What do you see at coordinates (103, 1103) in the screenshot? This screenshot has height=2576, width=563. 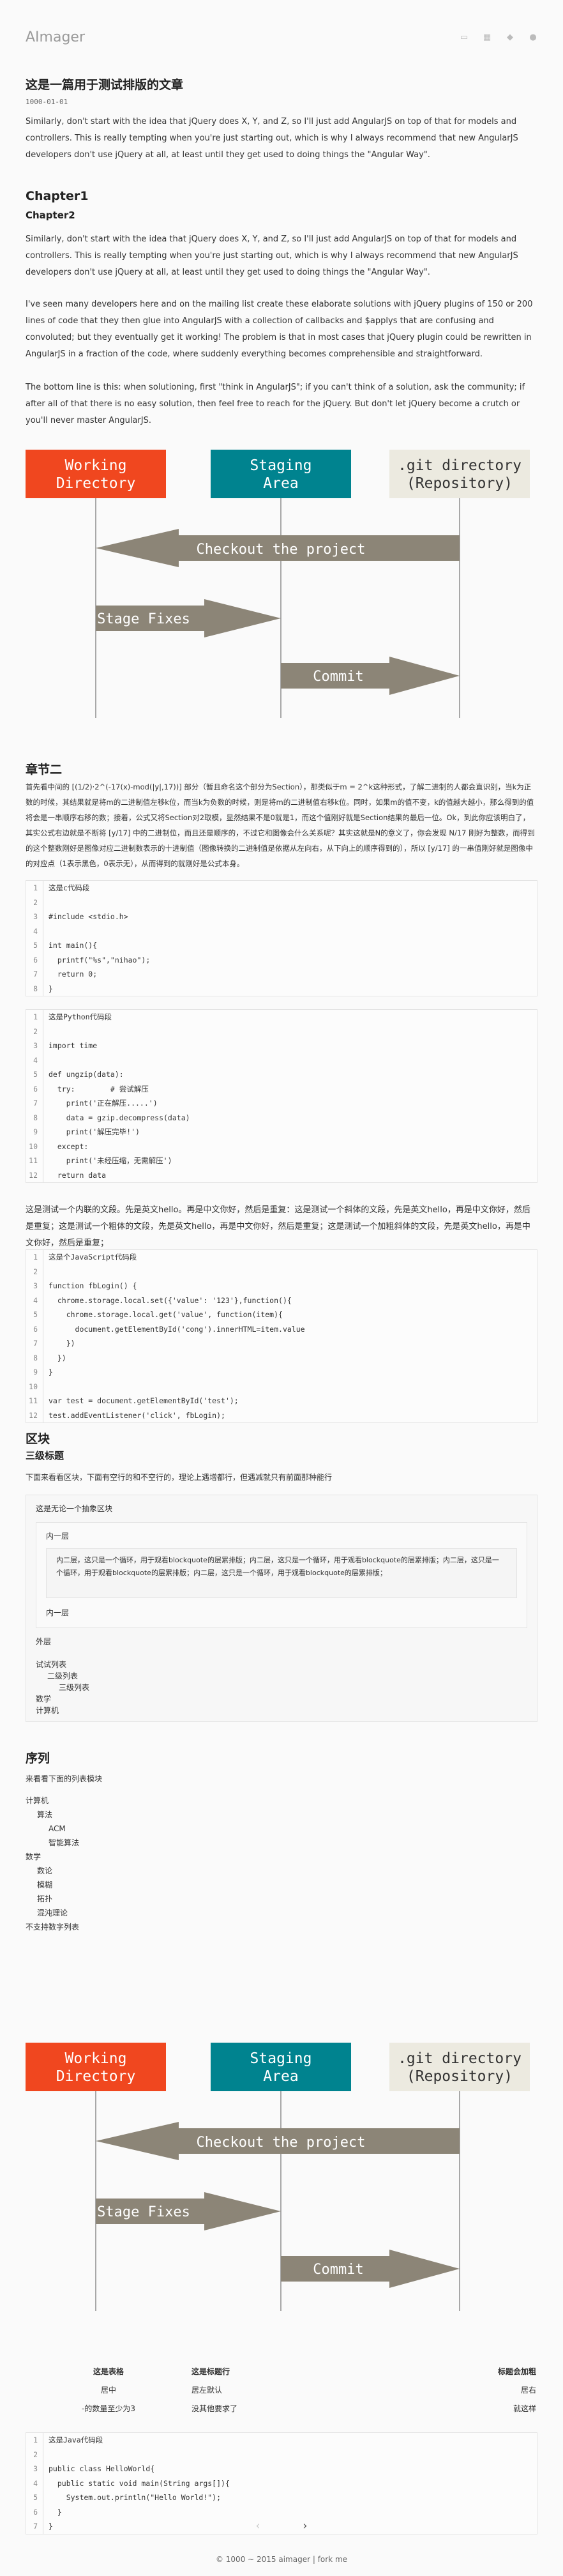 I see `code-text: print('正在解压.....')` at bounding box center [103, 1103].